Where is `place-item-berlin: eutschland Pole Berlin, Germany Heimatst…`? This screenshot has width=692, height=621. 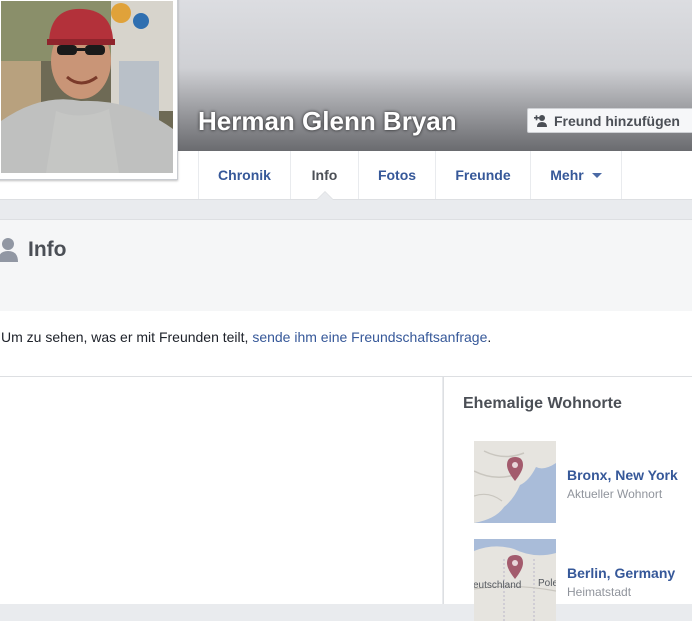 place-item-berlin: eutschland Pole Berlin, Germany Heimatst… is located at coordinates (583, 580).